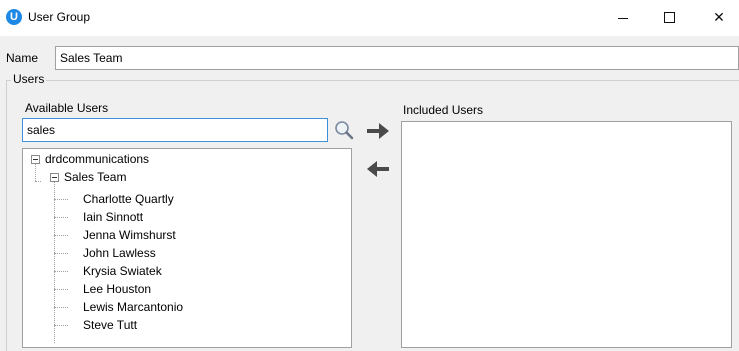  What do you see at coordinates (22, 58) in the screenshot?
I see `name-label: Name` at bounding box center [22, 58].